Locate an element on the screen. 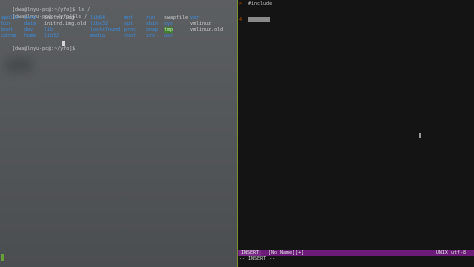 Image resolution: width=474 pixels, height=267 pixels. status-indicator is located at coordinates (2, 257).